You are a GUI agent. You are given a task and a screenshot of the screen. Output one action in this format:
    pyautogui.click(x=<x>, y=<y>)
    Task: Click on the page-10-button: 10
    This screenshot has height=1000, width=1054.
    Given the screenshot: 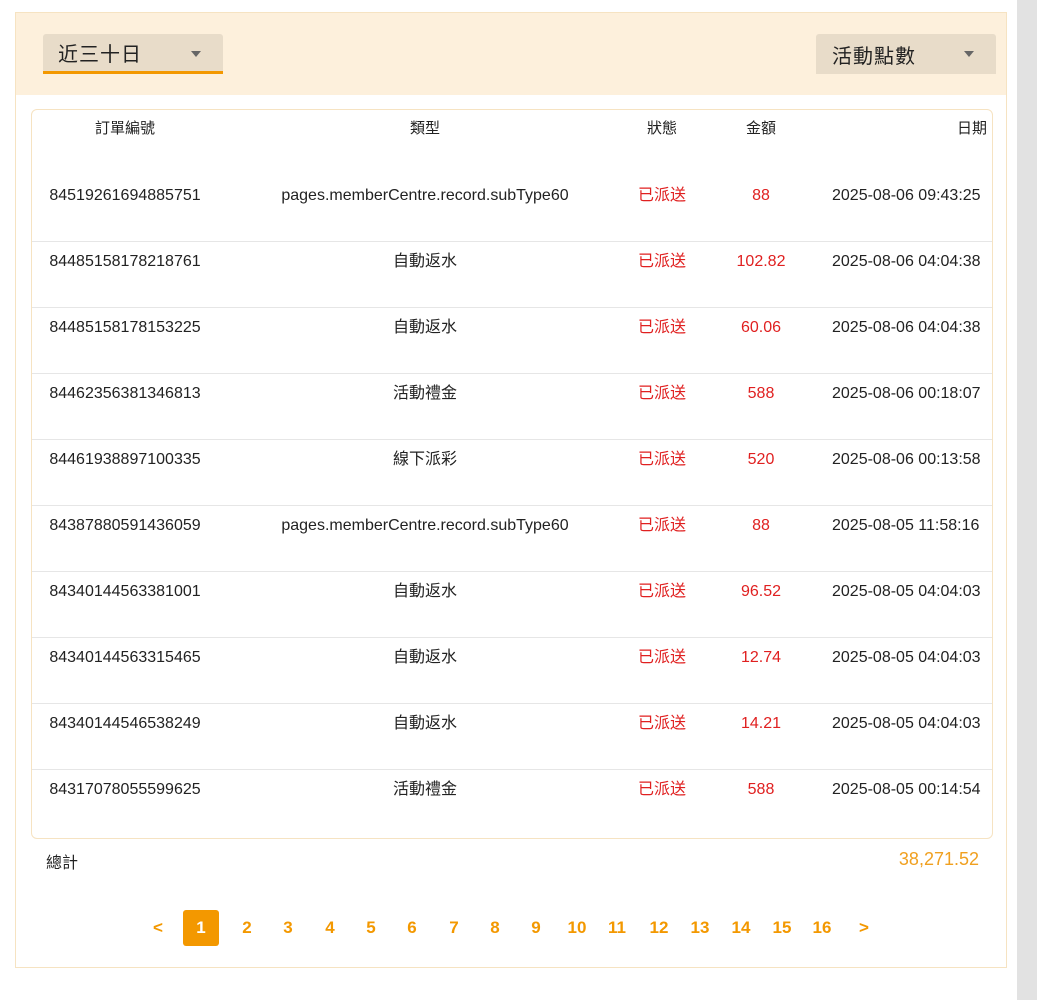 What is the action you would take?
    pyautogui.click(x=577, y=928)
    